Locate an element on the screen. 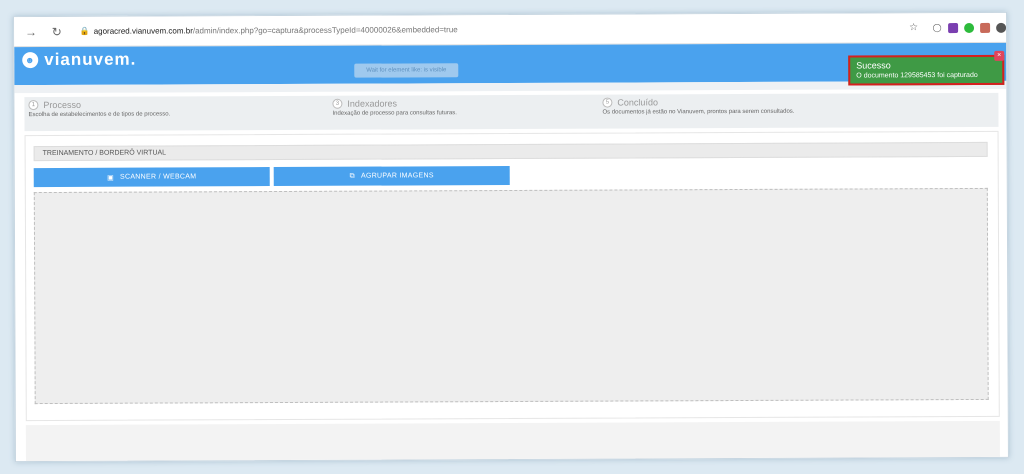 This screenshot has height=474, width=1024. step-number: 1 is located at coordinates (33, 105).